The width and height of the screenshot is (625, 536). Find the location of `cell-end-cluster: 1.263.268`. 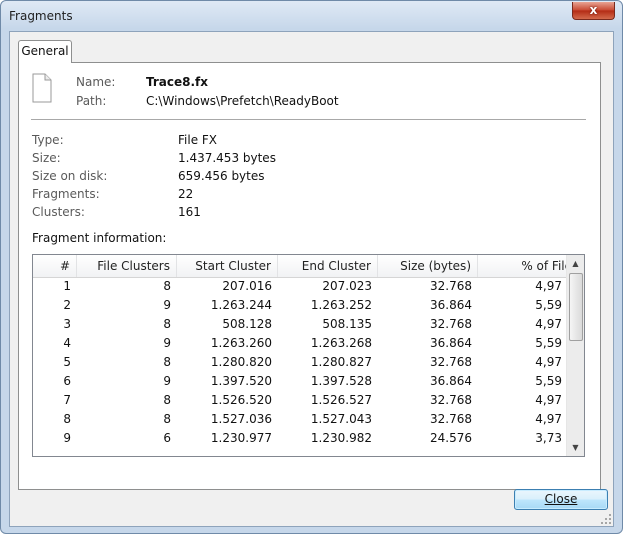

cell-end-cluster: 1.263.268 is located at coordinates (341, 343).